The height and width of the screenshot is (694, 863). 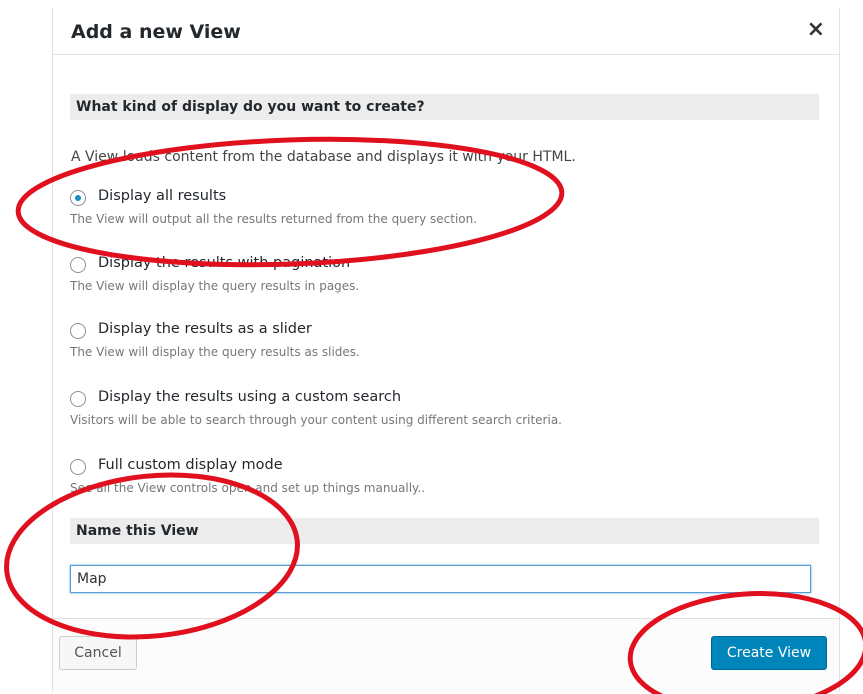 I want to click on create-view-button: Create View, so click(x=769, y=653).